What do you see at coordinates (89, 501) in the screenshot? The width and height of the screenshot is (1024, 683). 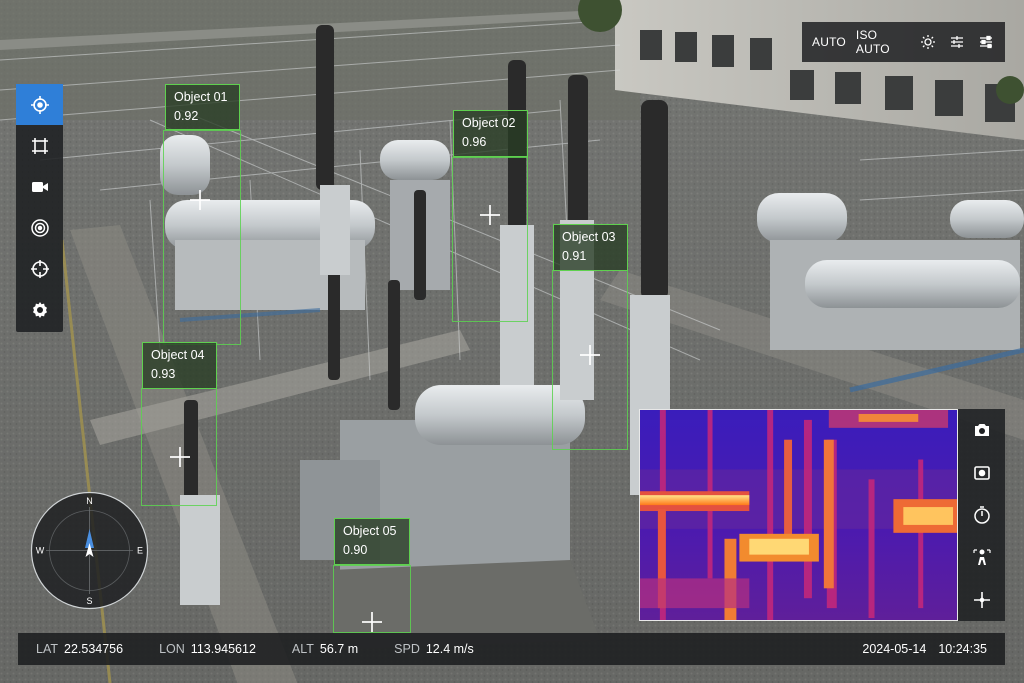 I see `compass-north: N` at bounding box center [89, 501].